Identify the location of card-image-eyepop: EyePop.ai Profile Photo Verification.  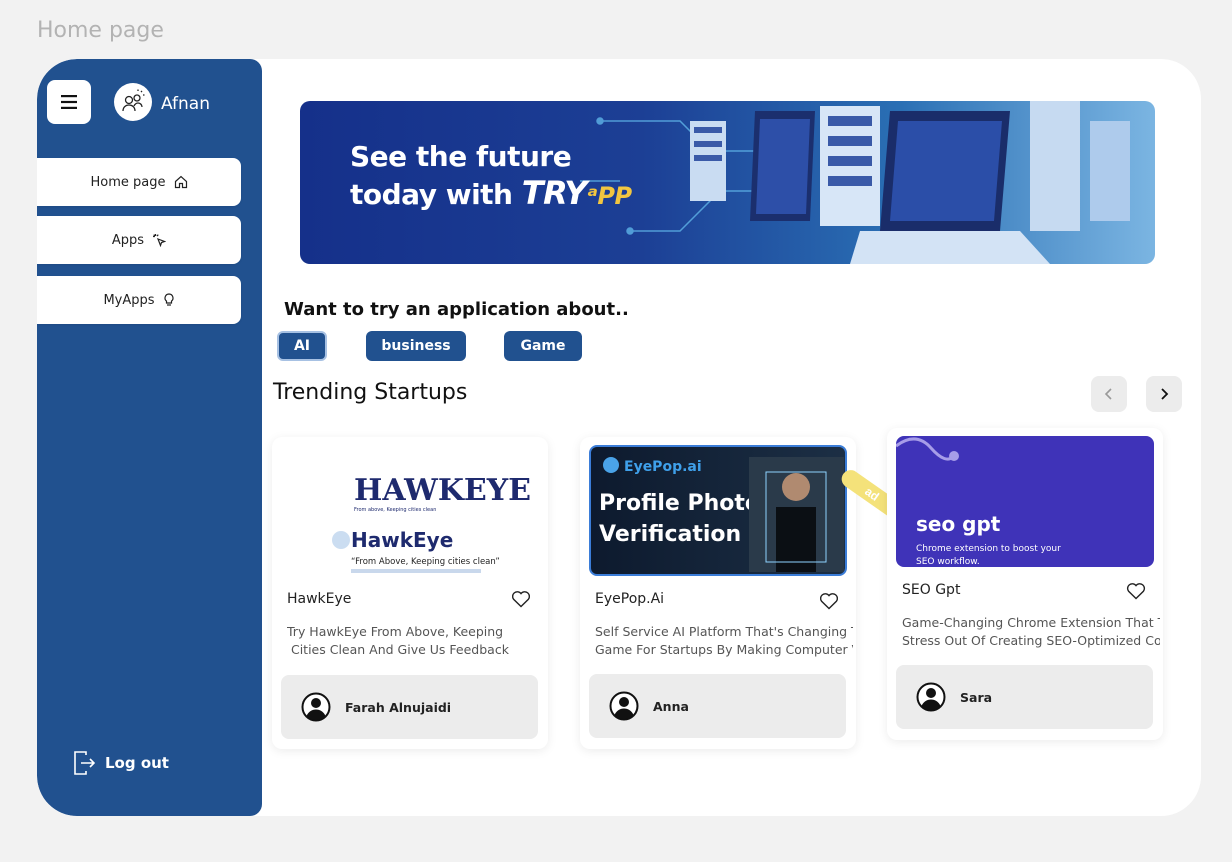
(718, 510).